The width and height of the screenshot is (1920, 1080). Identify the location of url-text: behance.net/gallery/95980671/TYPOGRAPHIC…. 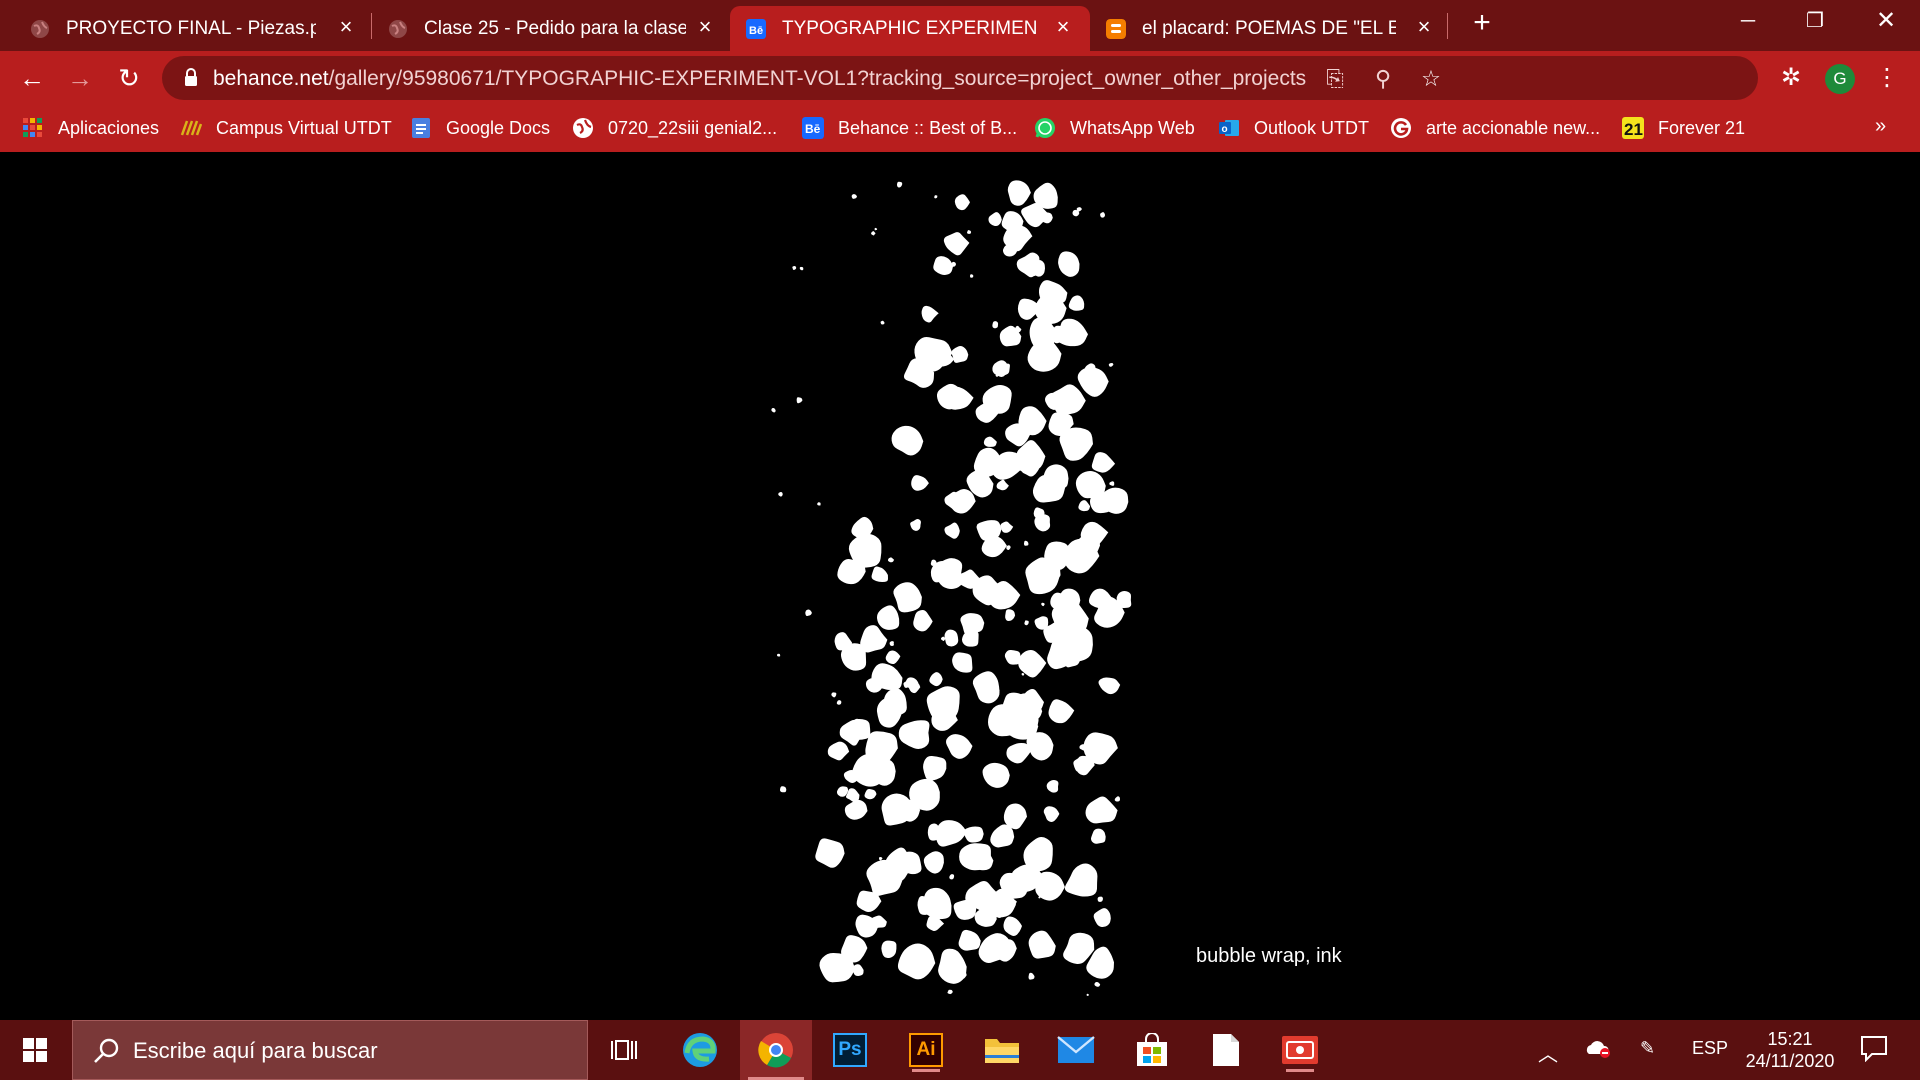
(759, 79).